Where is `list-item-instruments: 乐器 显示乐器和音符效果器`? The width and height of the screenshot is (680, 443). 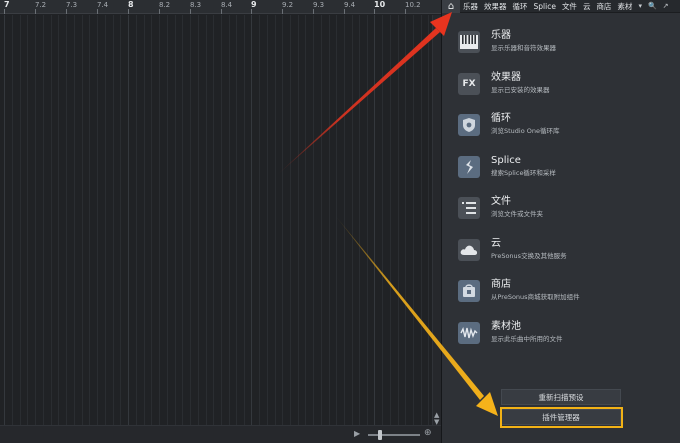 list-item-instruments: 乐器 显示乐器和音符效果器 is located at coordinates (561, 45).